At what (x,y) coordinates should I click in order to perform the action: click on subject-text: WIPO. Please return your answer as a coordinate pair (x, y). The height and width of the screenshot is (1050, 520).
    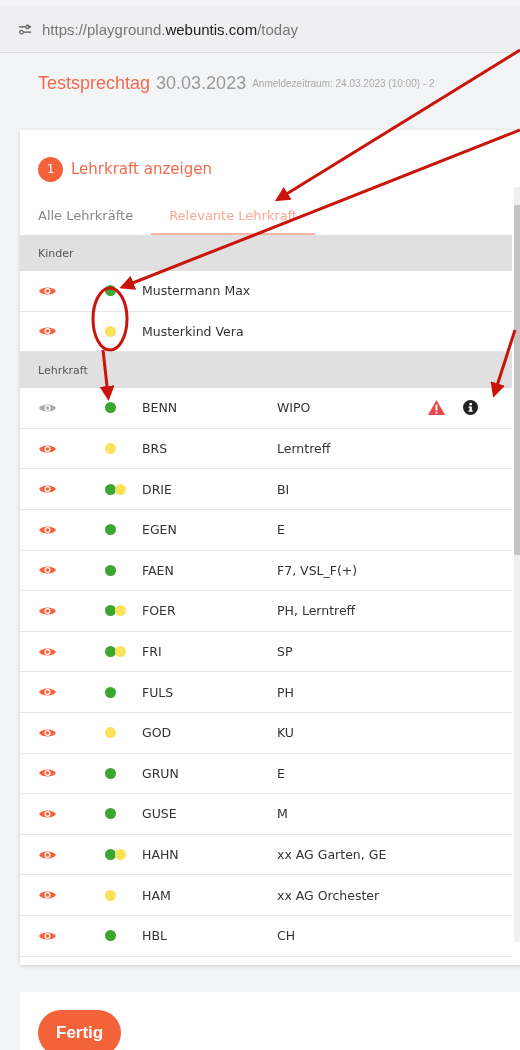
    Looking at the image, I should click on (294, 408).